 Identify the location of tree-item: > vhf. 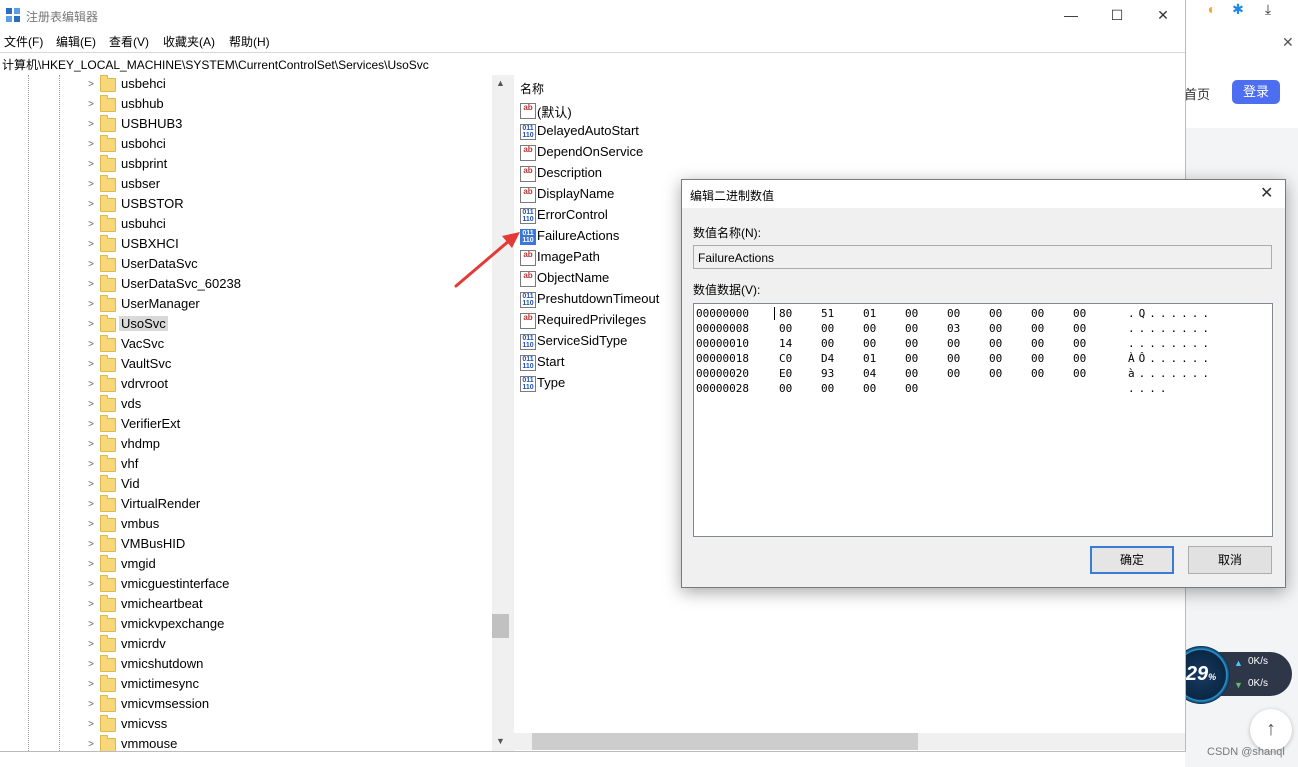
(286, 465).